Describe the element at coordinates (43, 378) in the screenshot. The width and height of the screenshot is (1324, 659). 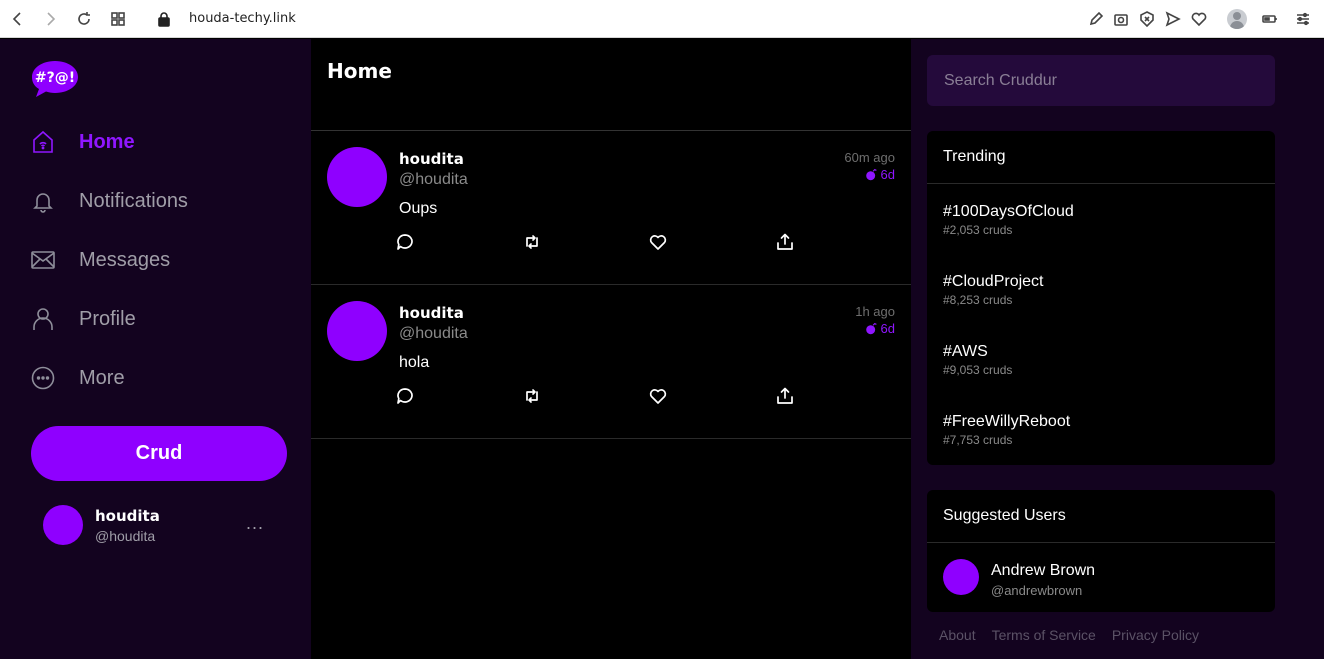
I see `more-circle-icon` at that location.